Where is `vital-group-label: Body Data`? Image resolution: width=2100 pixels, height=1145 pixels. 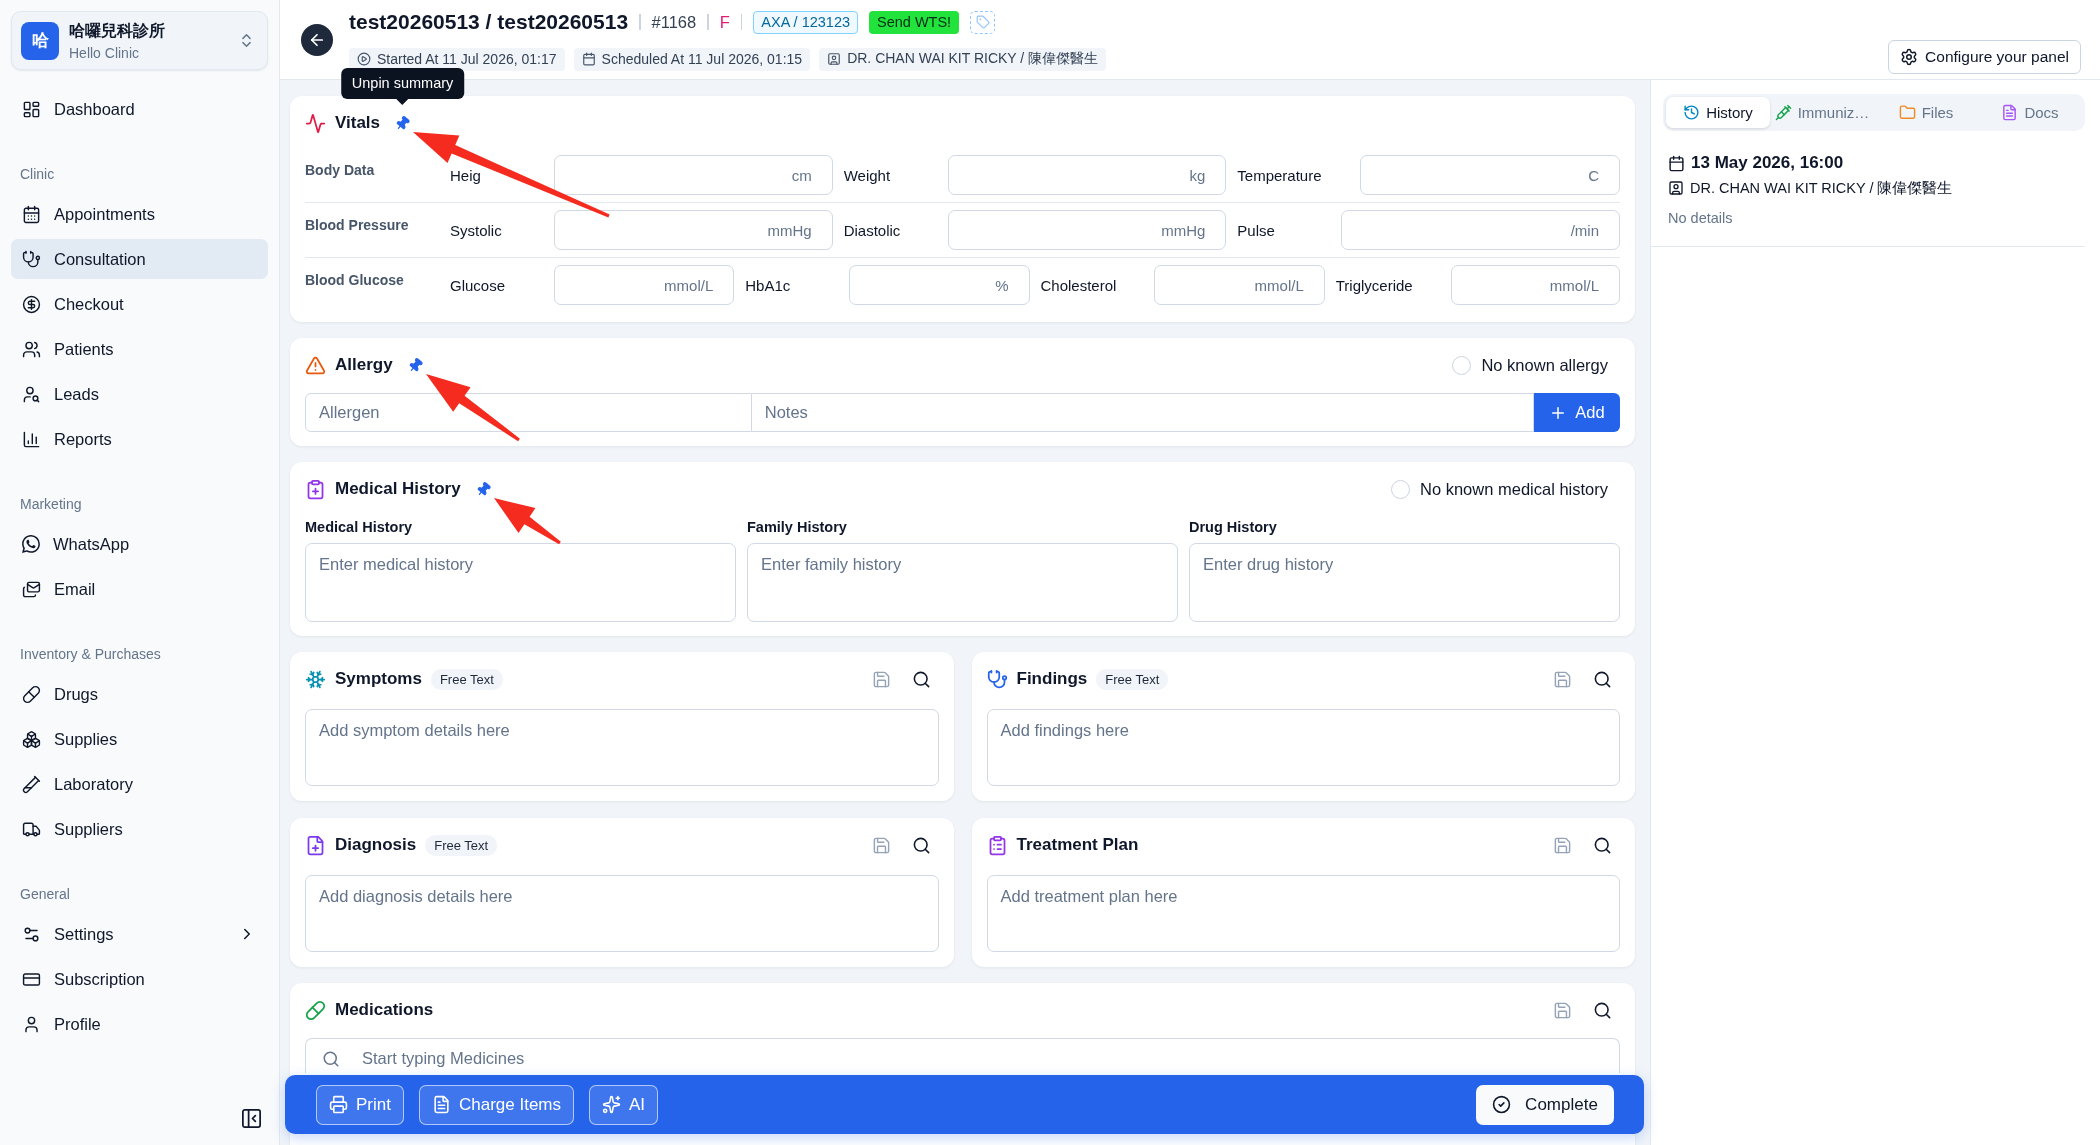 vital-group-label: Body Data is located at coordinates (340, 169).